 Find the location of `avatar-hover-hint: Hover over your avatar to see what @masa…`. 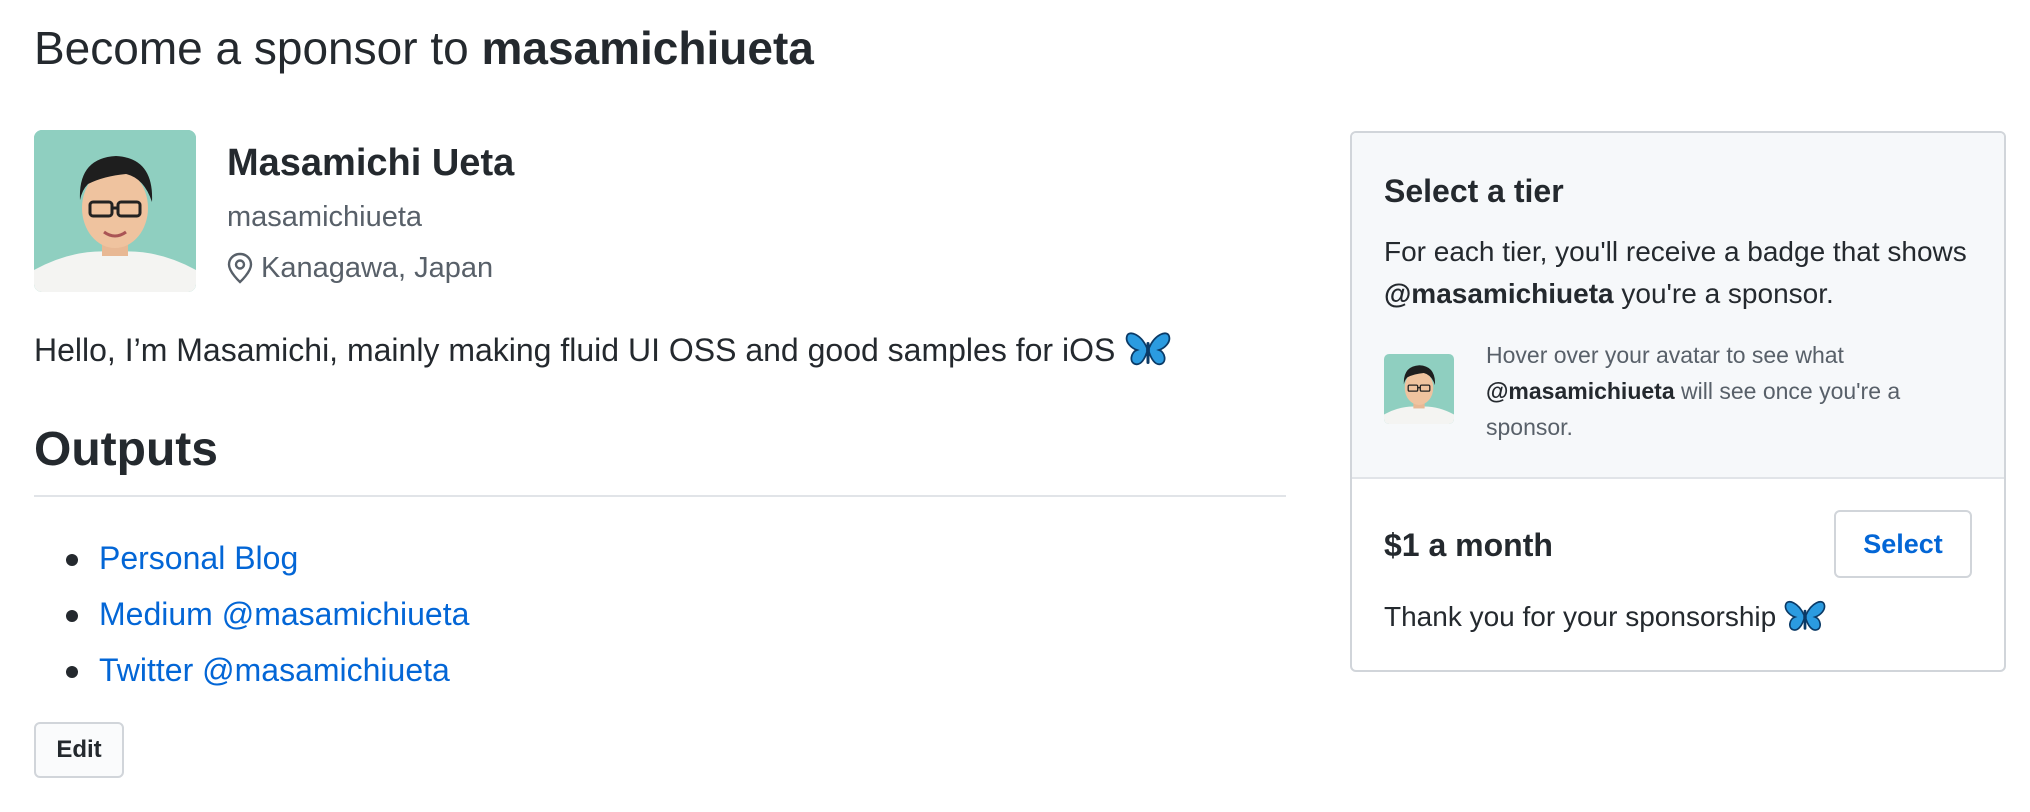

avatar-hover-hint: Hover over your avatar to see what @masa… is located at coordinates (1726, 391).